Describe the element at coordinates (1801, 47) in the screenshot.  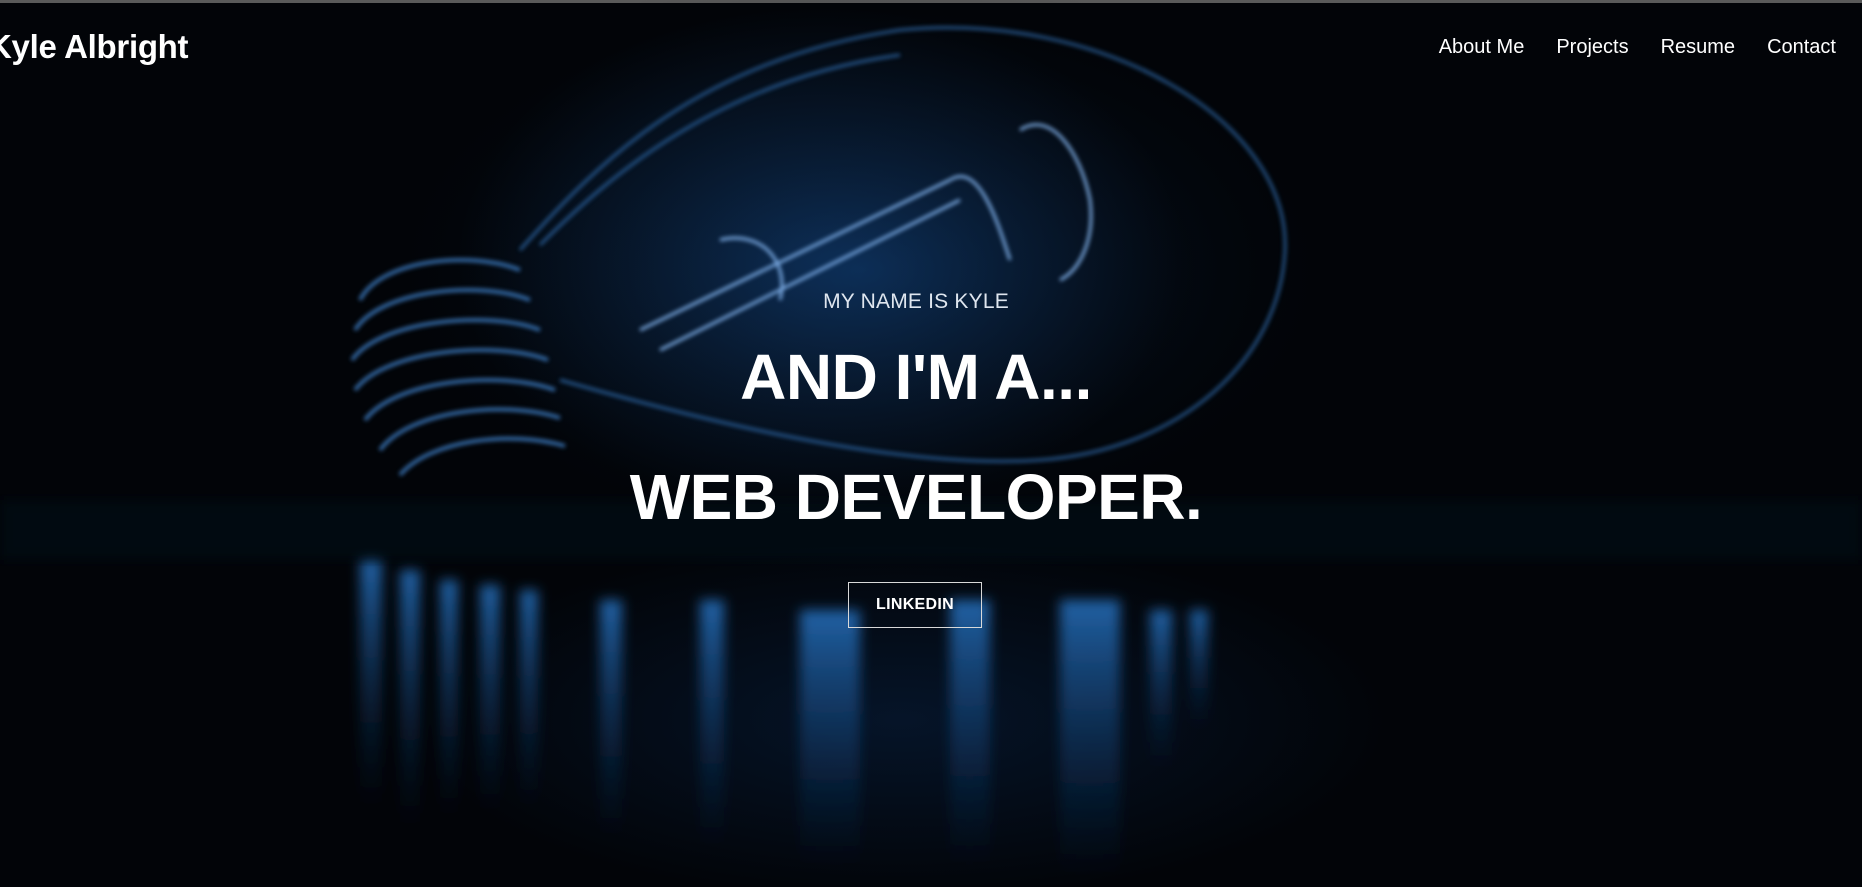
I see `nav-item-contact: Contact` at that location.